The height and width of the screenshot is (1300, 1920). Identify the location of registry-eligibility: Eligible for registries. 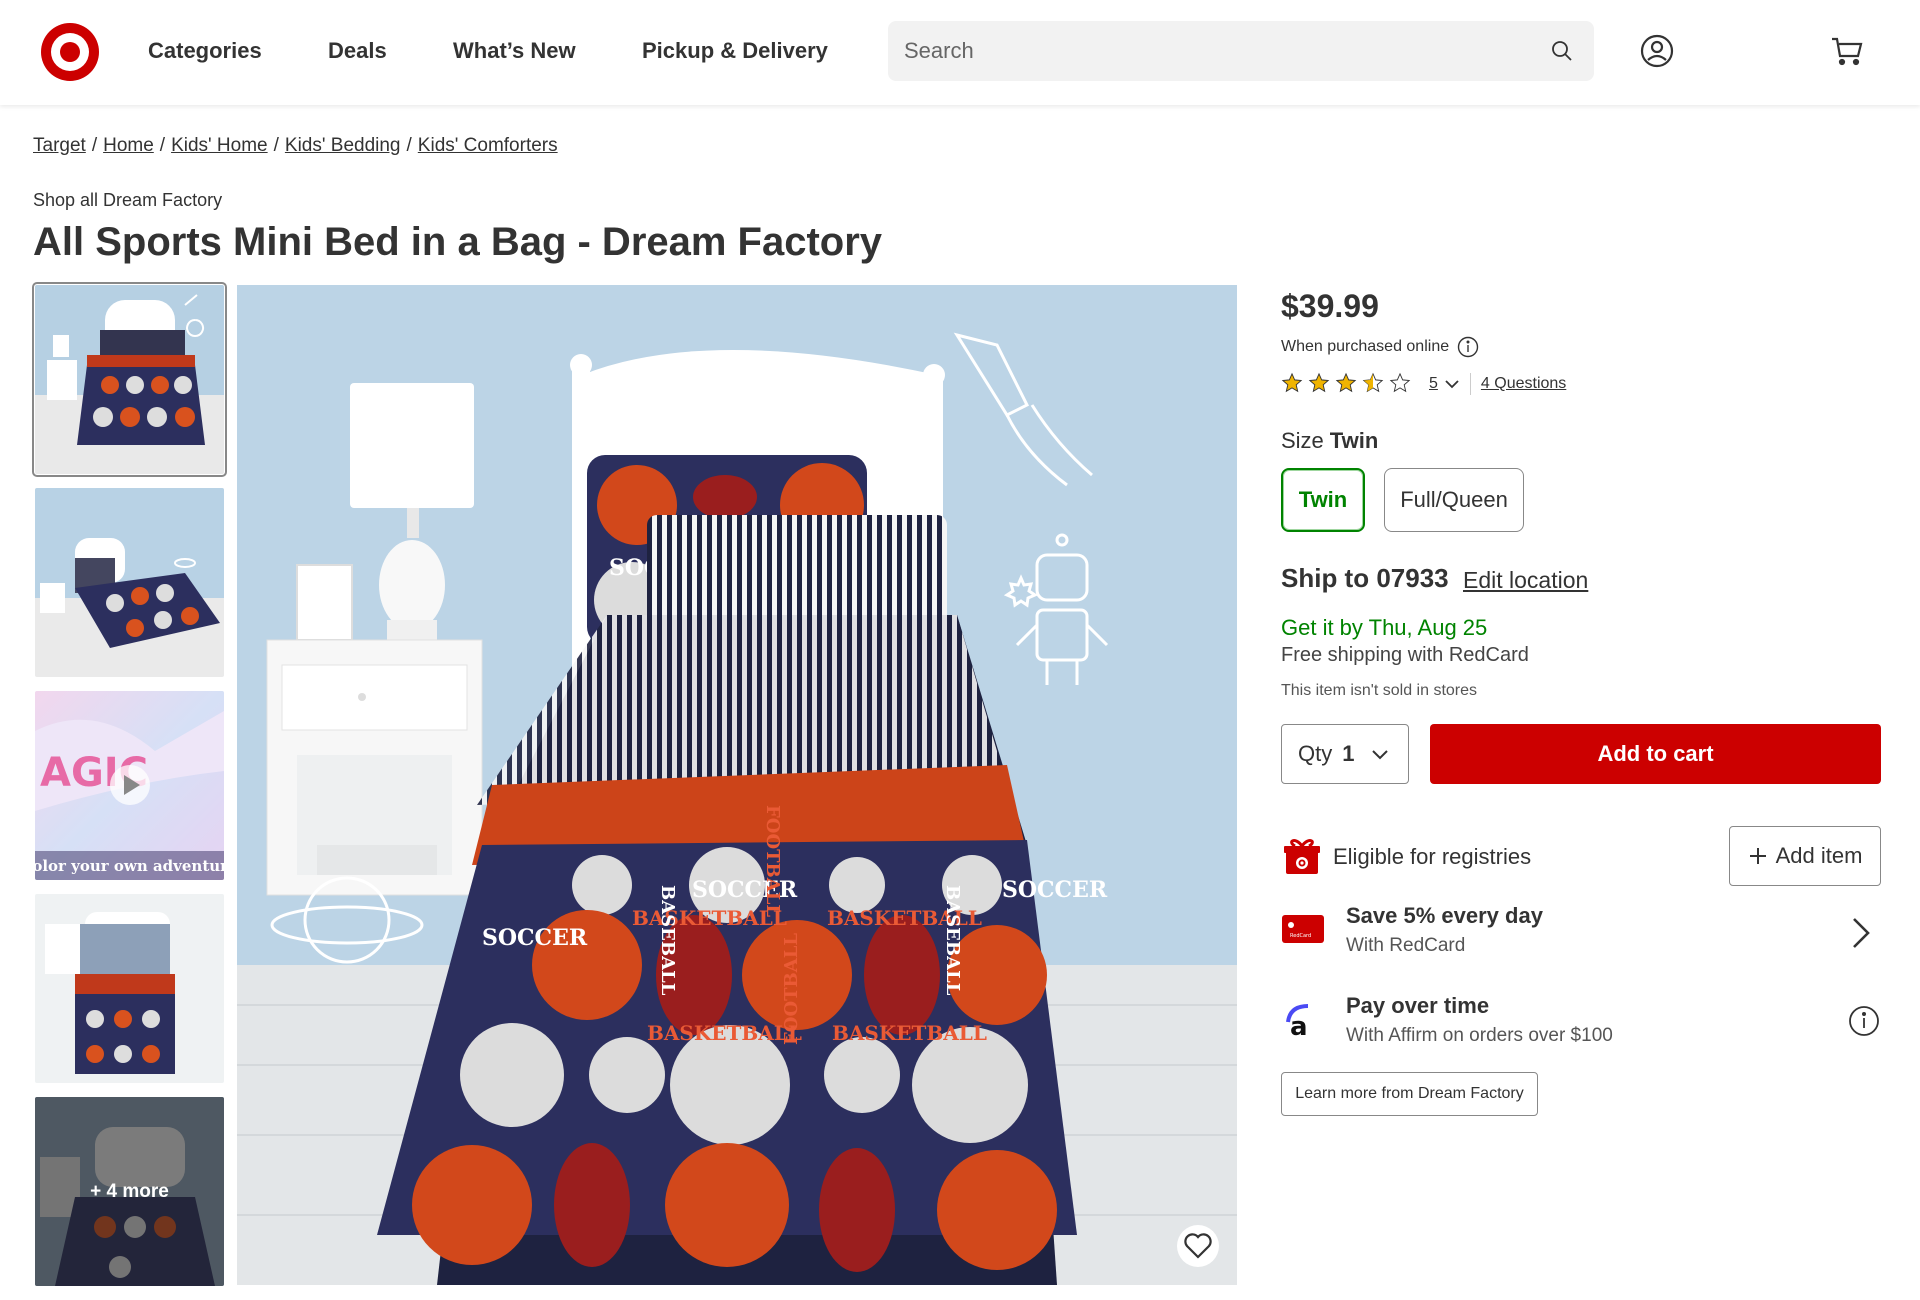
(1432, 856).